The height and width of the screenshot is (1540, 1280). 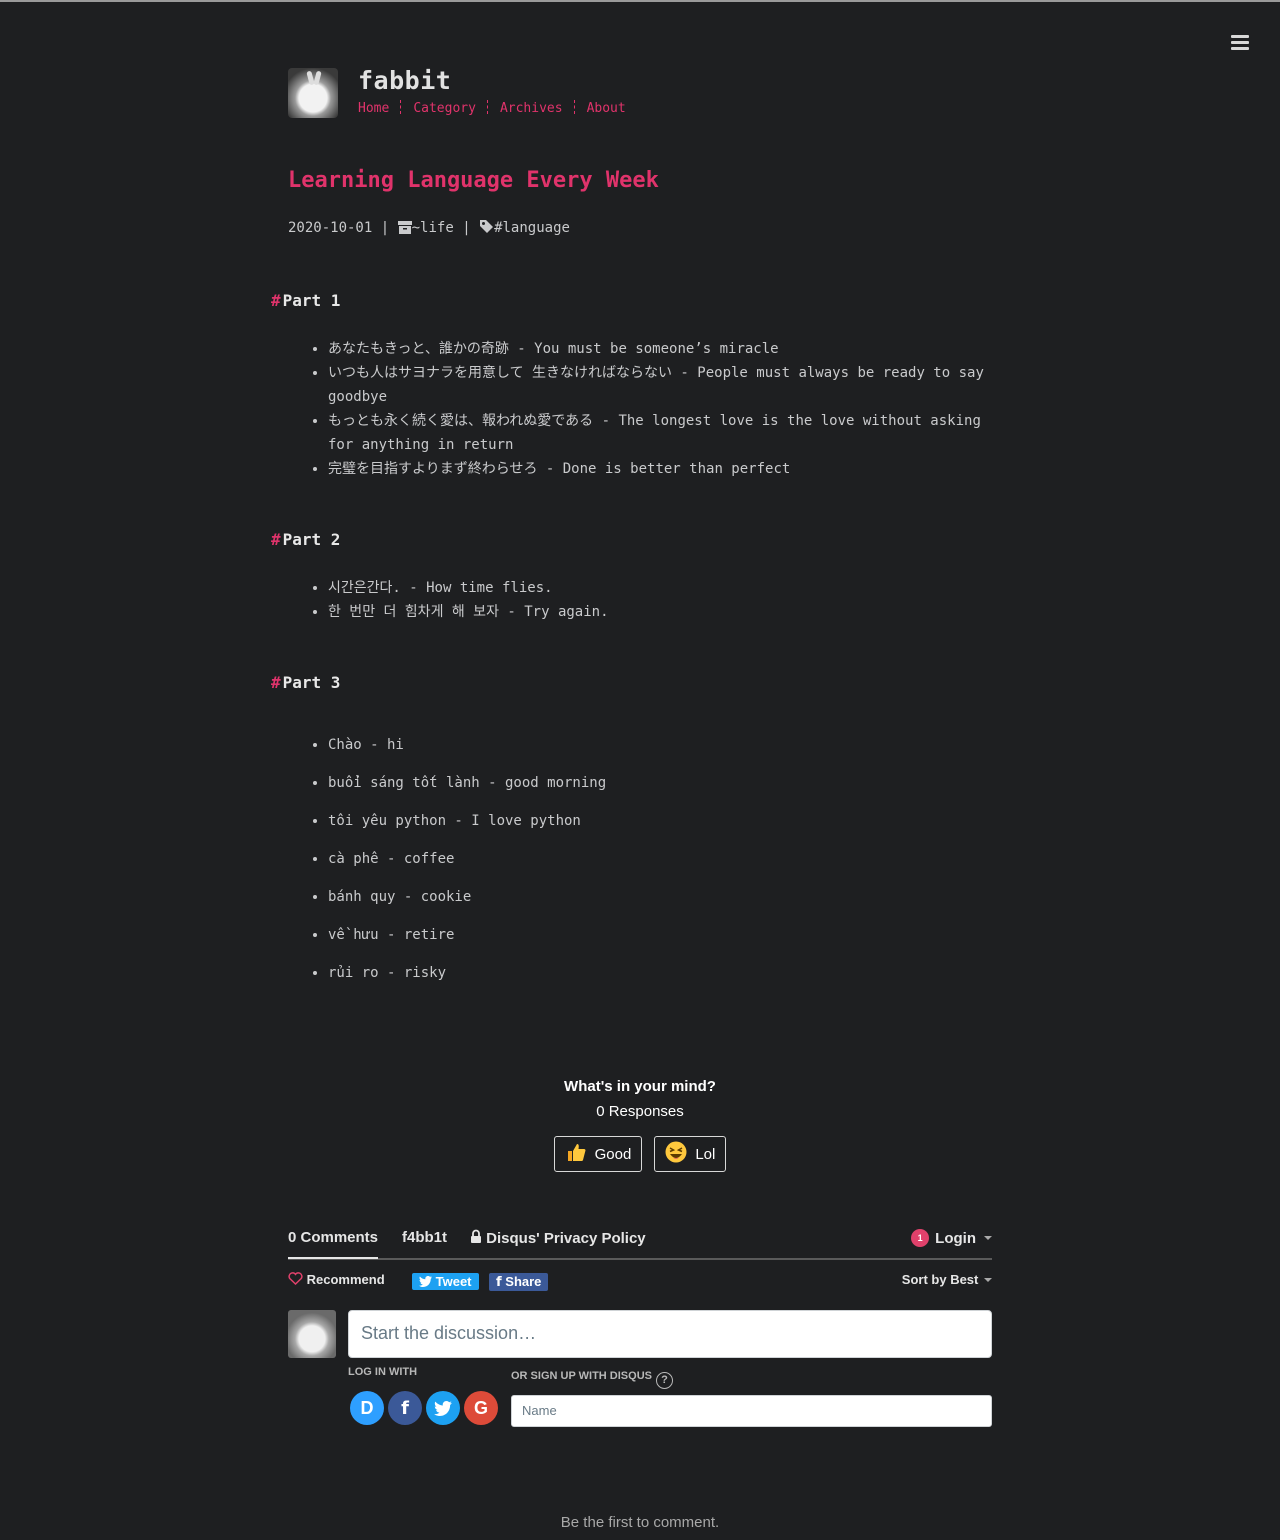 What do you see at coordinates (955, 1238) in the screenshot?
I see `login-label: Login` at bounding box center [955, 1238].